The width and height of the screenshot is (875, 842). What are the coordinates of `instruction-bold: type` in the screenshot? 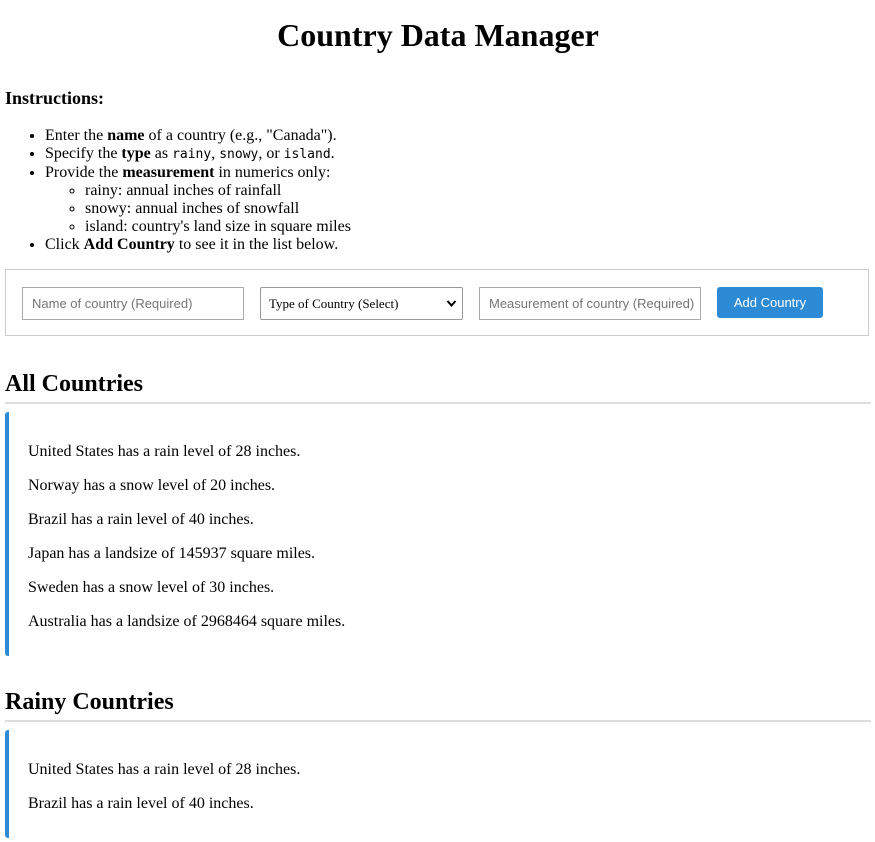 It's located at (136, 153).